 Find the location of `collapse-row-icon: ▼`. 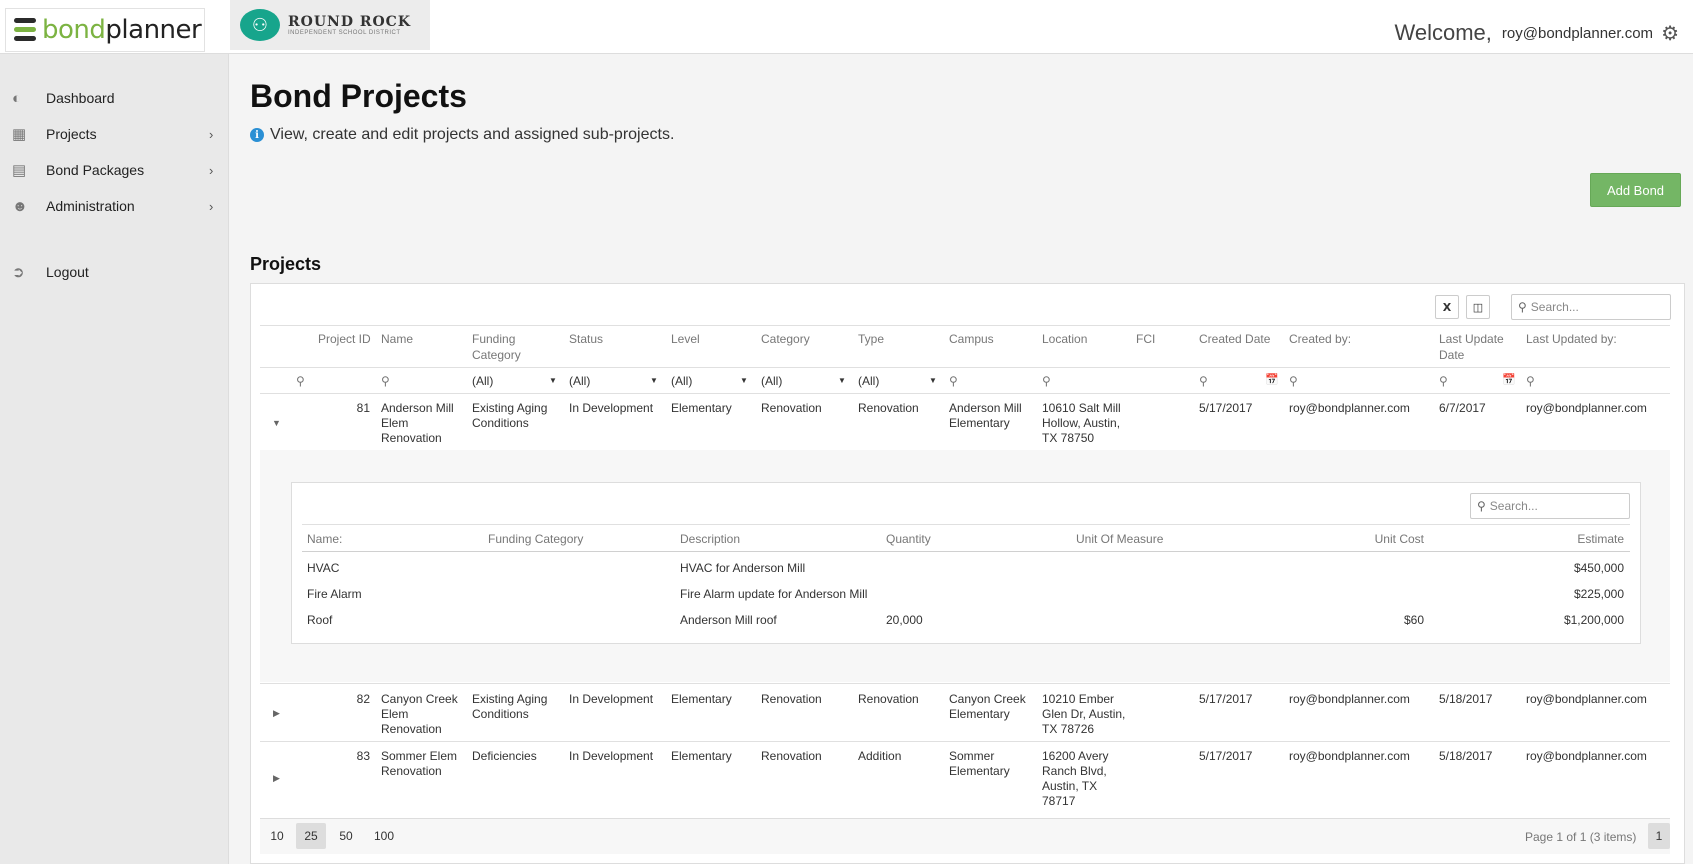

collapse-row-icon: ▼ is located at coordinates (276, 423).